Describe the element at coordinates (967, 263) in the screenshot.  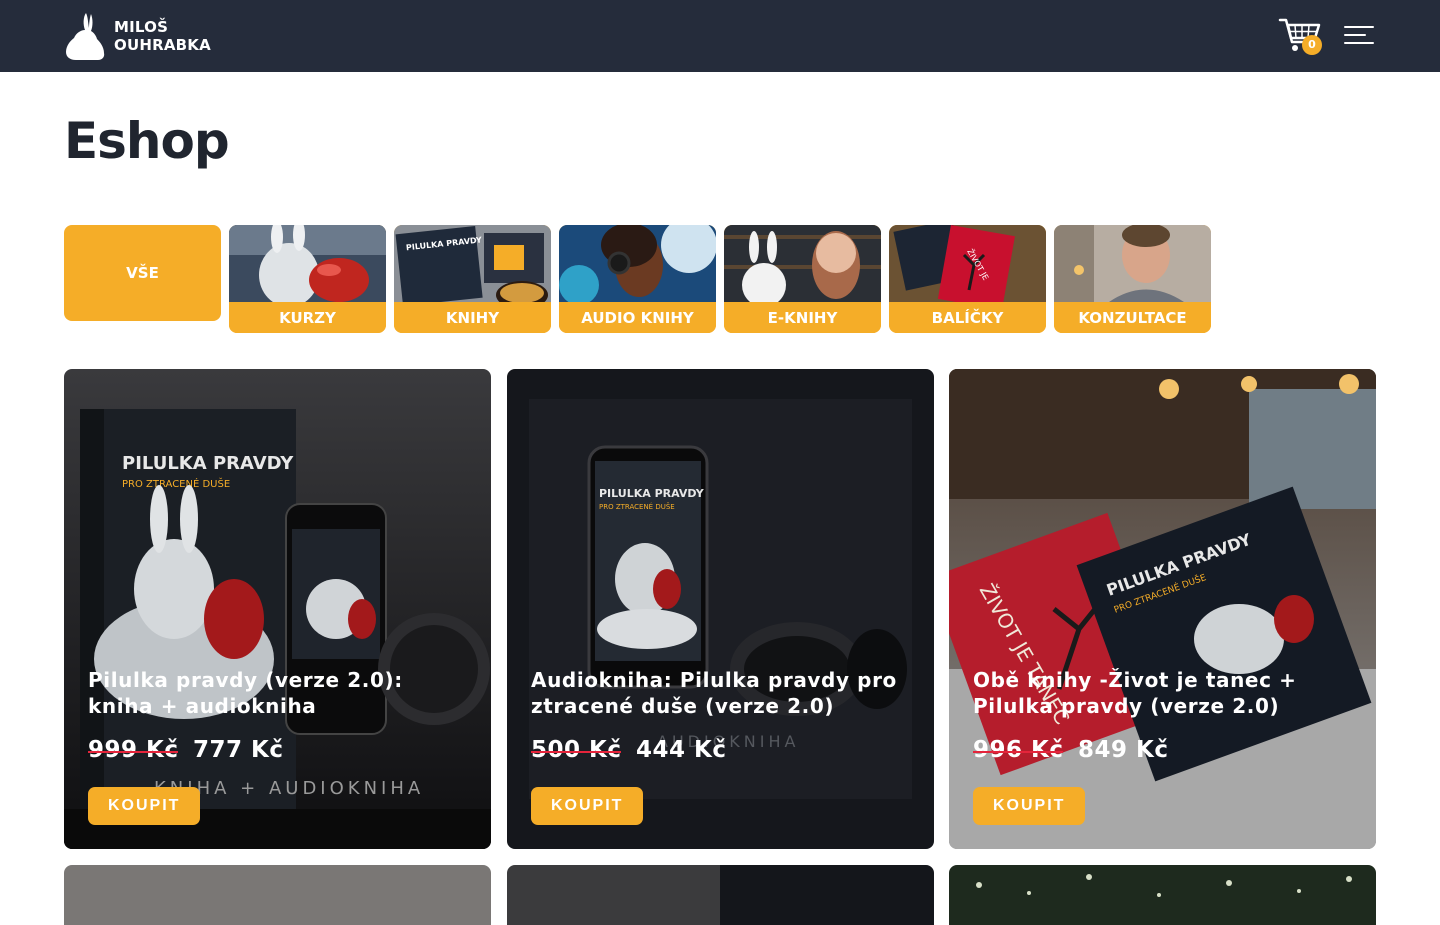
I see `tab-image: ŽIVOT JE` at that location.